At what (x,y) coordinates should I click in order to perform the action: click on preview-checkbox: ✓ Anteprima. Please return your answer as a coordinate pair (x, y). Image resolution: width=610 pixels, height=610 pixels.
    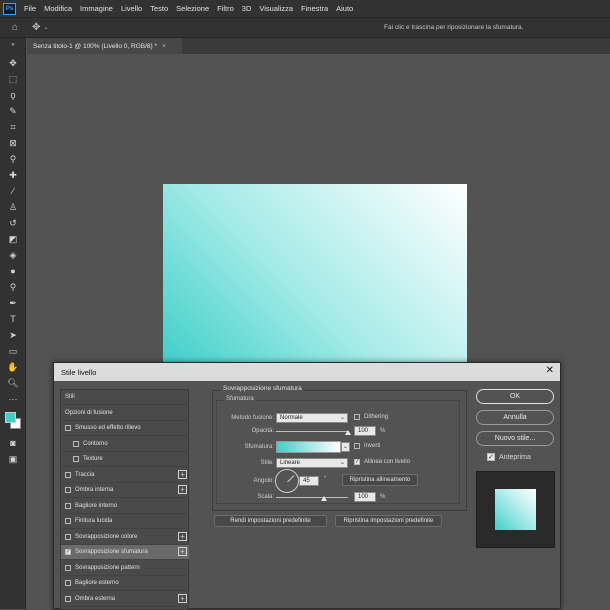
    Looking at the image, I should click on (509, 457).